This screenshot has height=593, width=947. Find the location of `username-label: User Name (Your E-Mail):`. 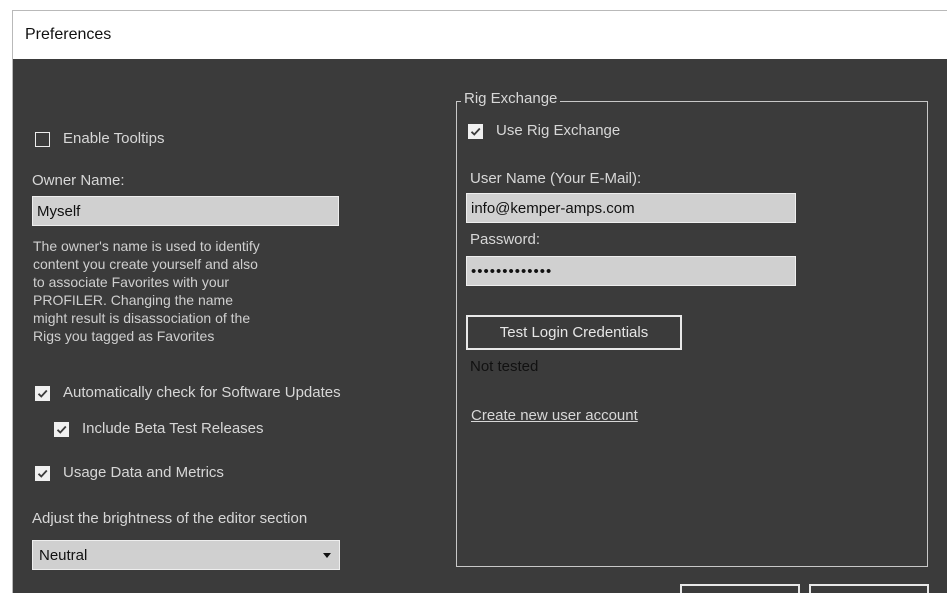

username-label: User Name (Your E-Mail): is located at coordinates (556, 178).